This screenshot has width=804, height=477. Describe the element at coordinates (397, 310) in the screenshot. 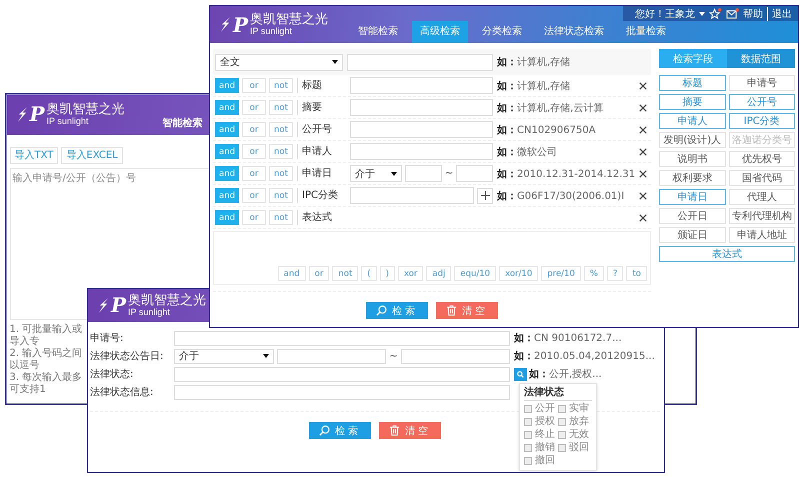

I see `search-button: 检索` at that location.